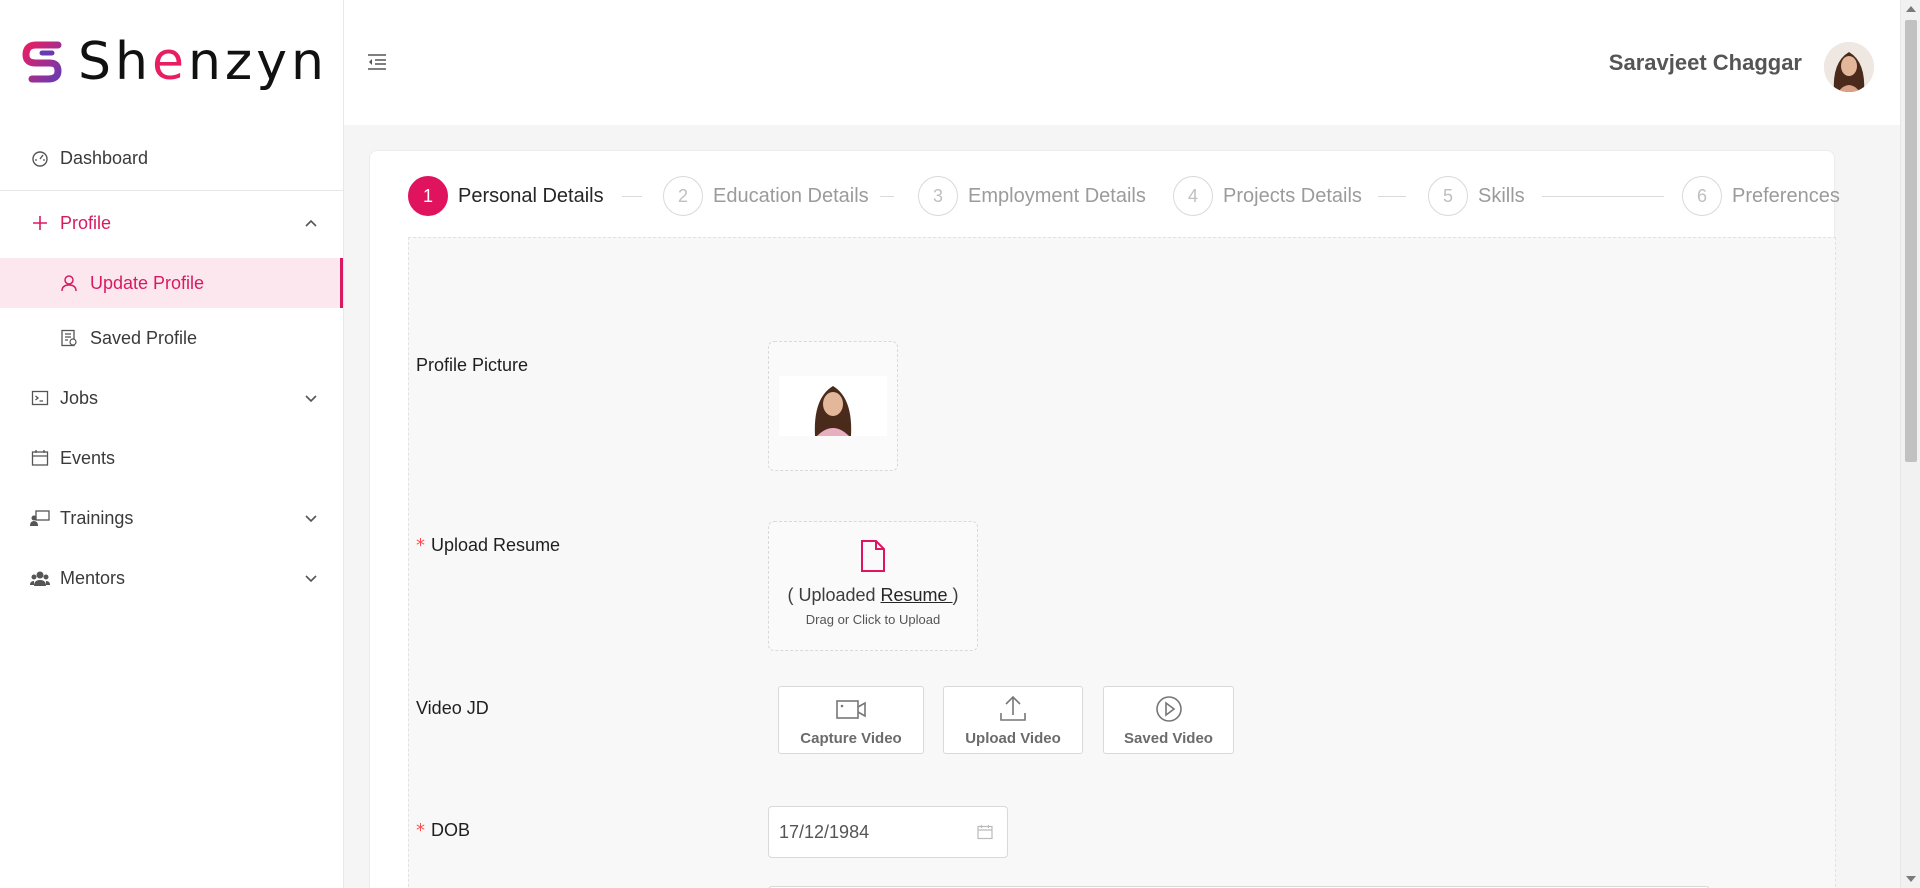 The image size is (1920, 888). Describe the element at coordinates (1501, 195) in the screenshot. I see `step-title: Skills` at that location.